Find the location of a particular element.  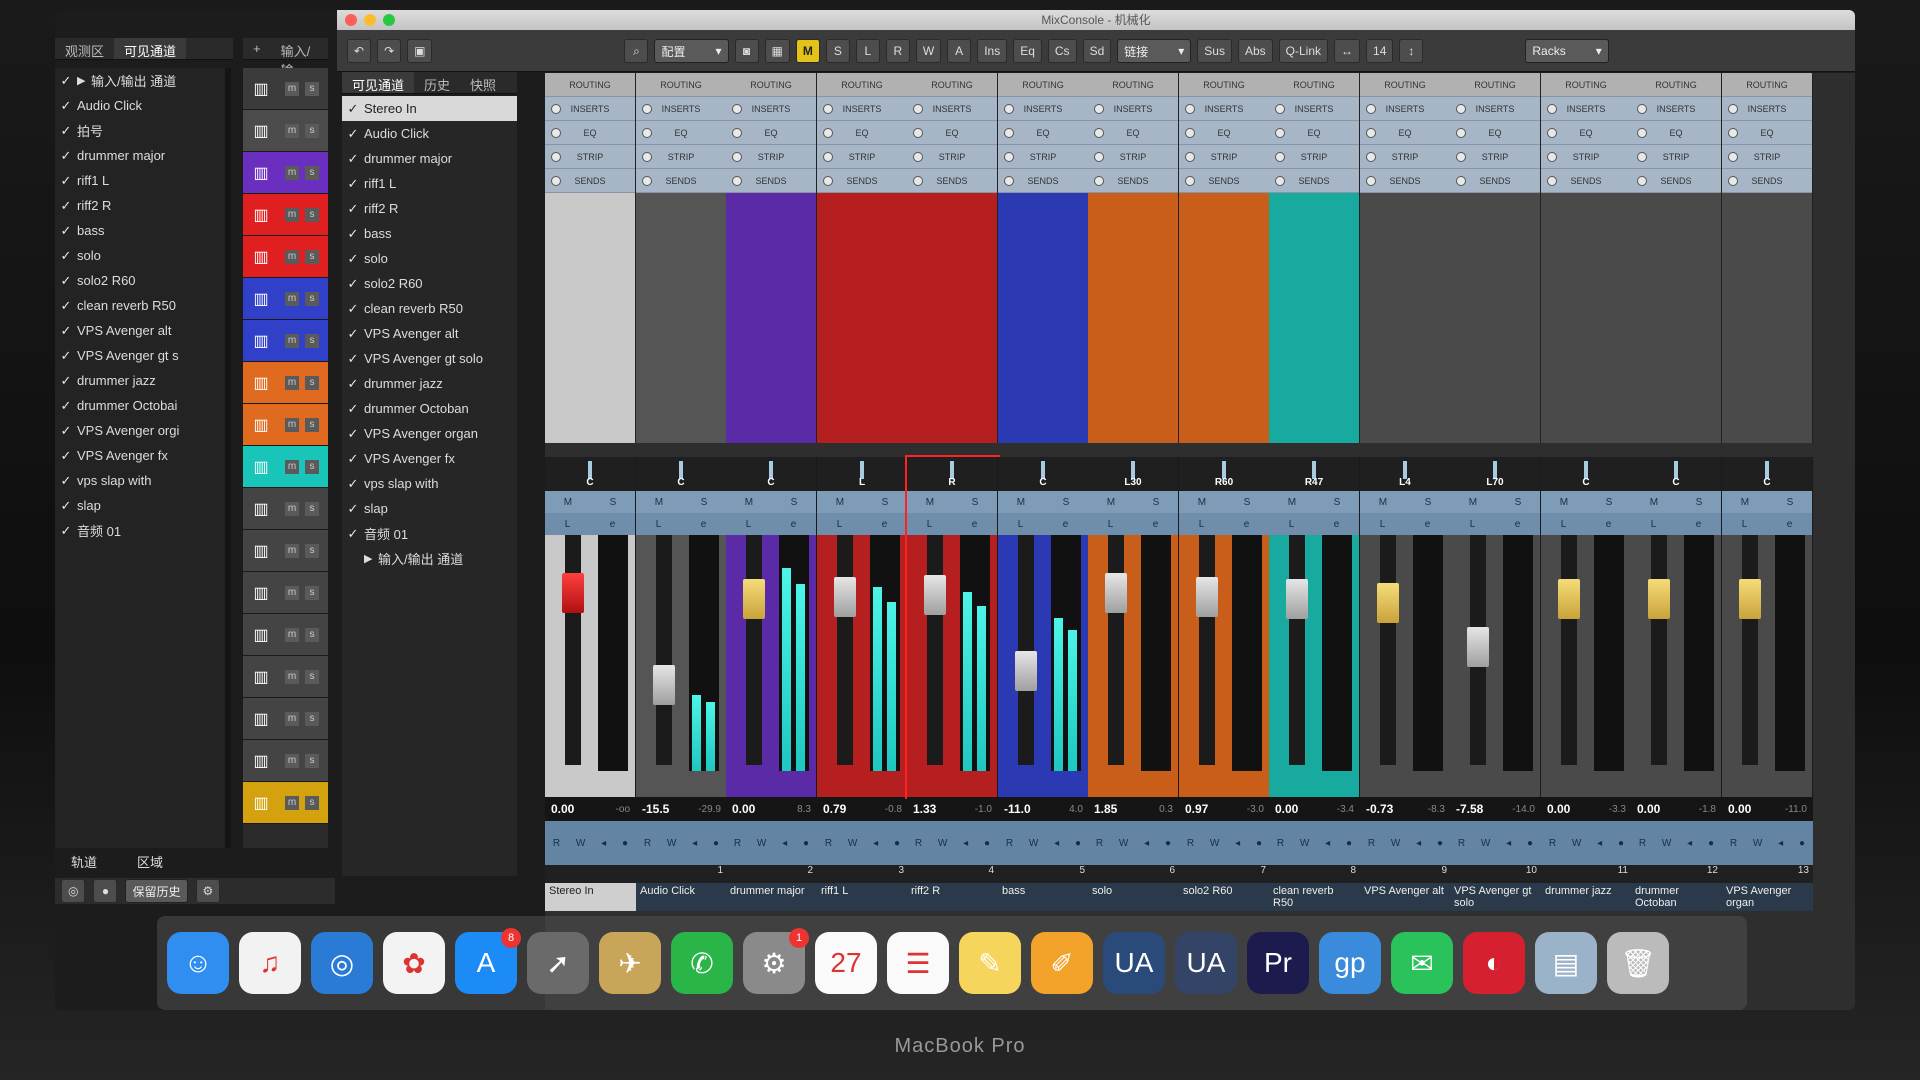

track-visibility-row: ✓ bass is located at coordinates (142, 230).